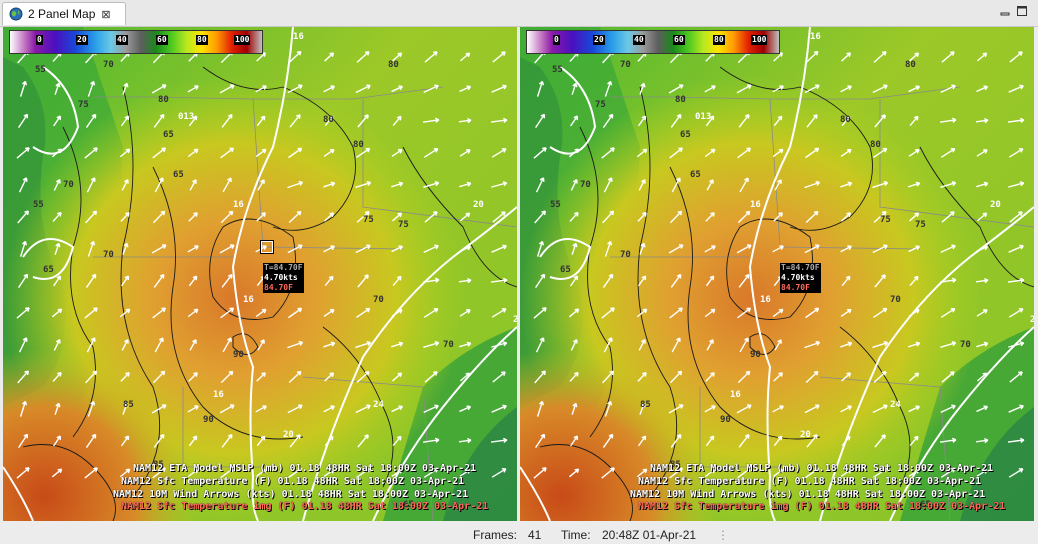  I want to click on tab-title: 2 Panel Map, so click(62, 14).